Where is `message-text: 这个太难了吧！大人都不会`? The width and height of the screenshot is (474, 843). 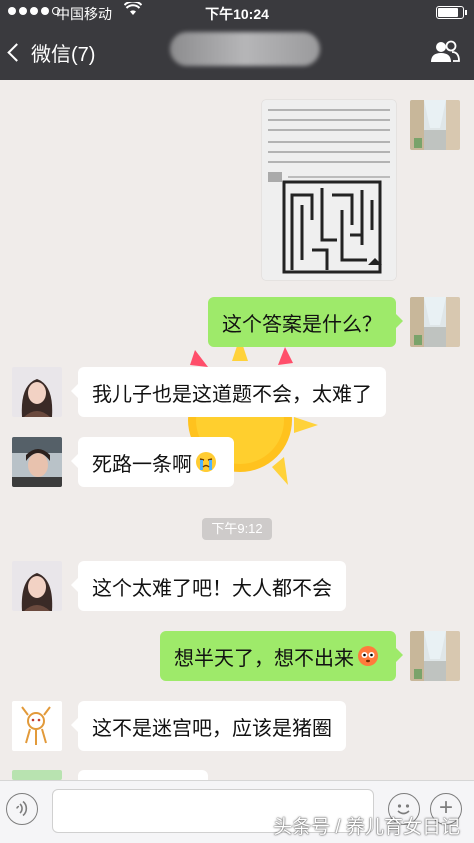
message-text: 这个太难了吧！大人都不会 is located at coordinates (212, 588).